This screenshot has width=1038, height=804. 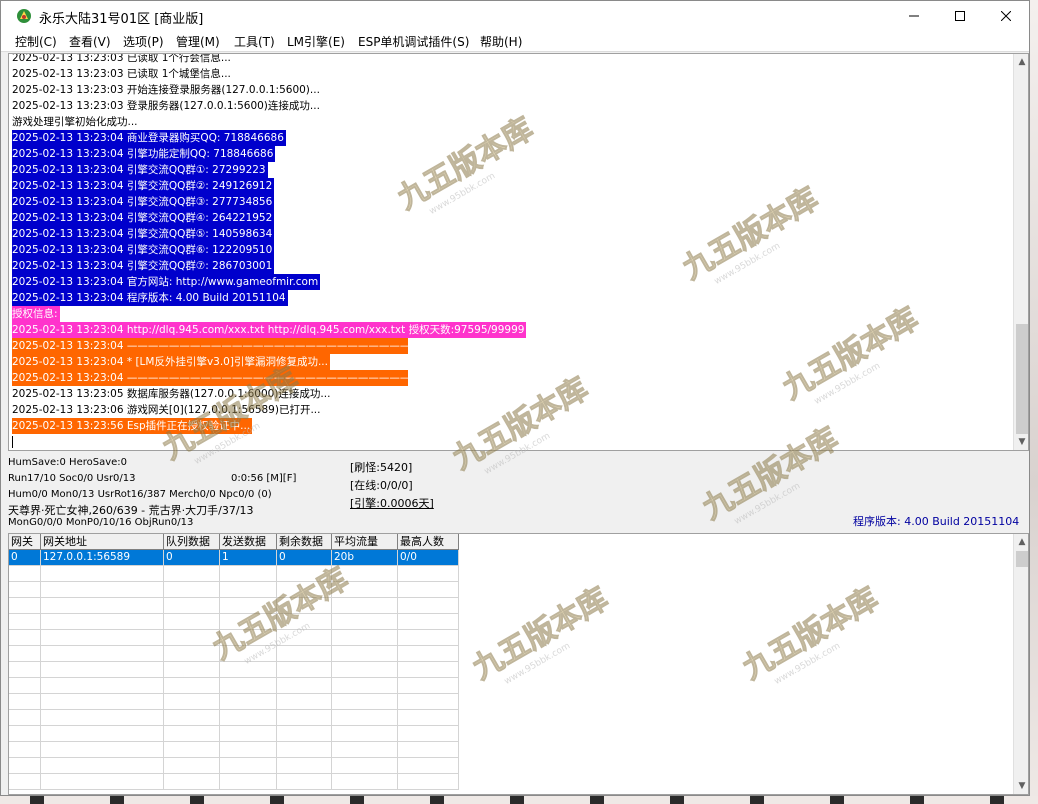 I want to click on grid-scroll-up-icon: ▲, so click(x=1021, y=542).